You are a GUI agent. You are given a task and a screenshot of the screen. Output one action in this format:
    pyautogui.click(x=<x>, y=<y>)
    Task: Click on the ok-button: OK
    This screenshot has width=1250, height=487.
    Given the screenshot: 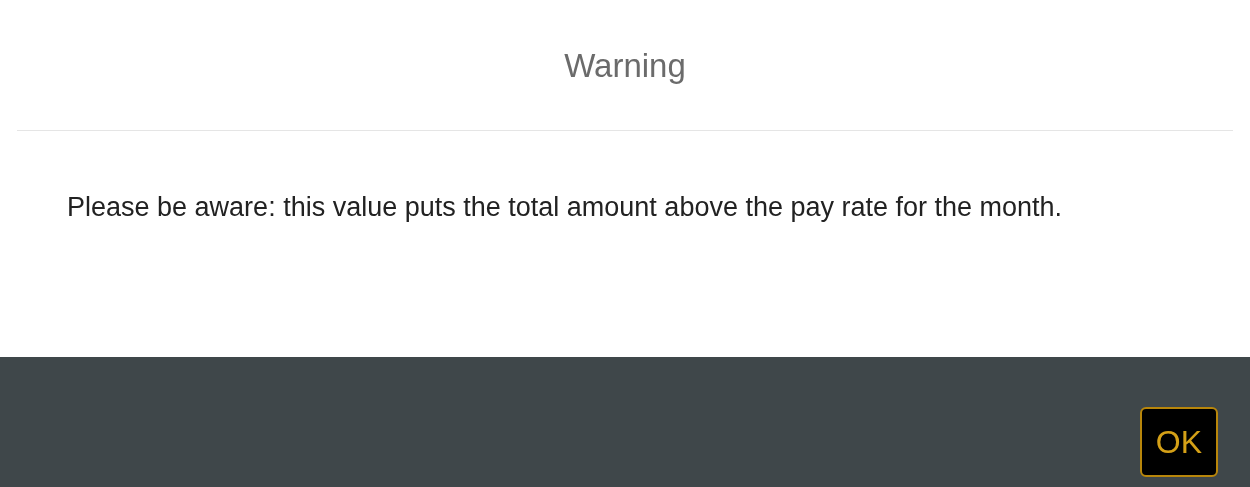 What is the action you would take?
    pyautogui.click(x=1178, y=442)
    